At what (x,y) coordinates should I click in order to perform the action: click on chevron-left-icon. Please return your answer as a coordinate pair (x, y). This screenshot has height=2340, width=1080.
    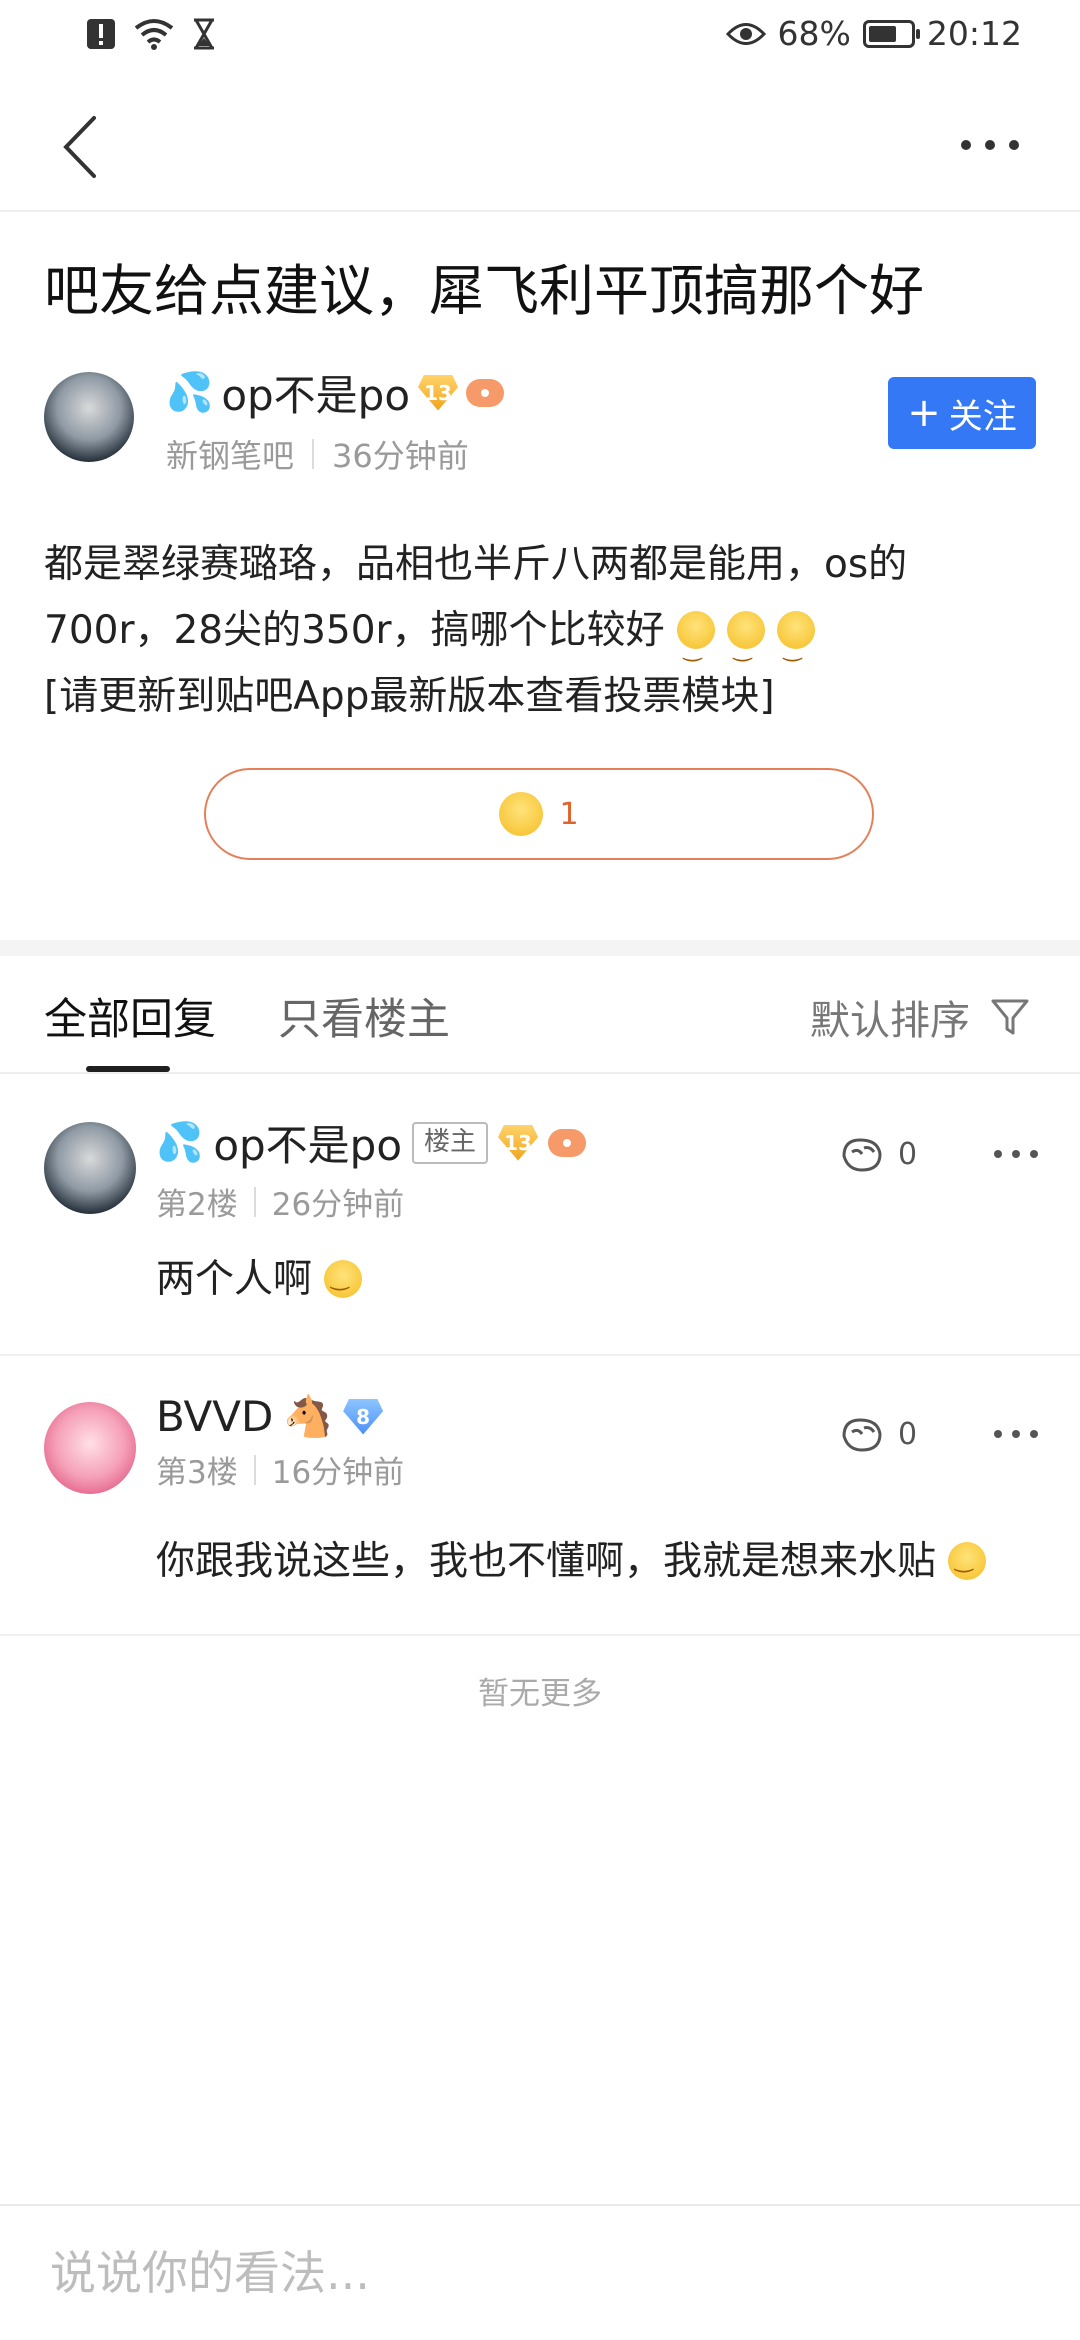
    Looking at the image, I should click on (79, 147).